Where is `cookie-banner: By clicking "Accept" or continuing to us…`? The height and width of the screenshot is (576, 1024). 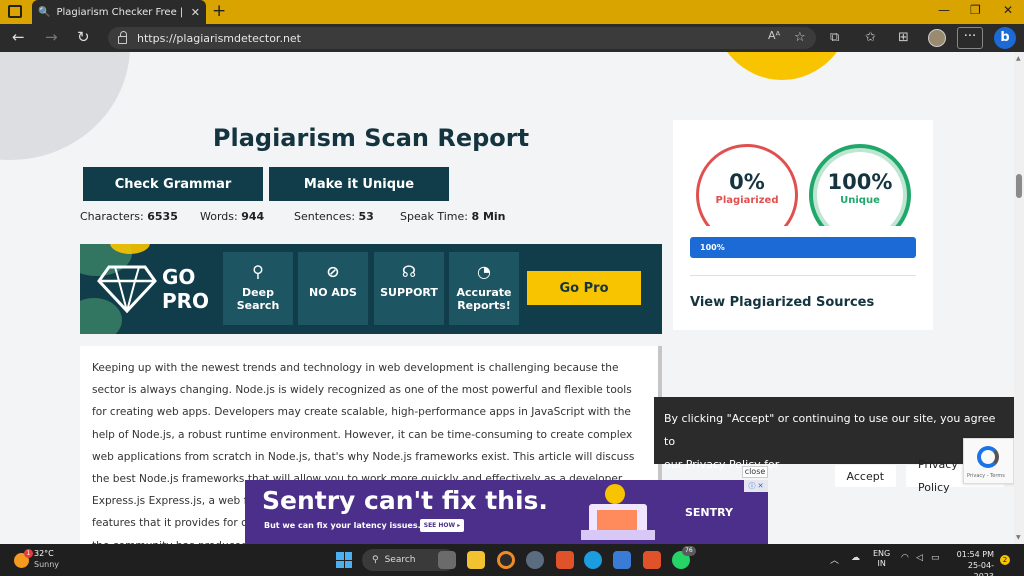
cookie-banner: By clicking "Accept" or continuing to us… is located at coordinates (834, 445).